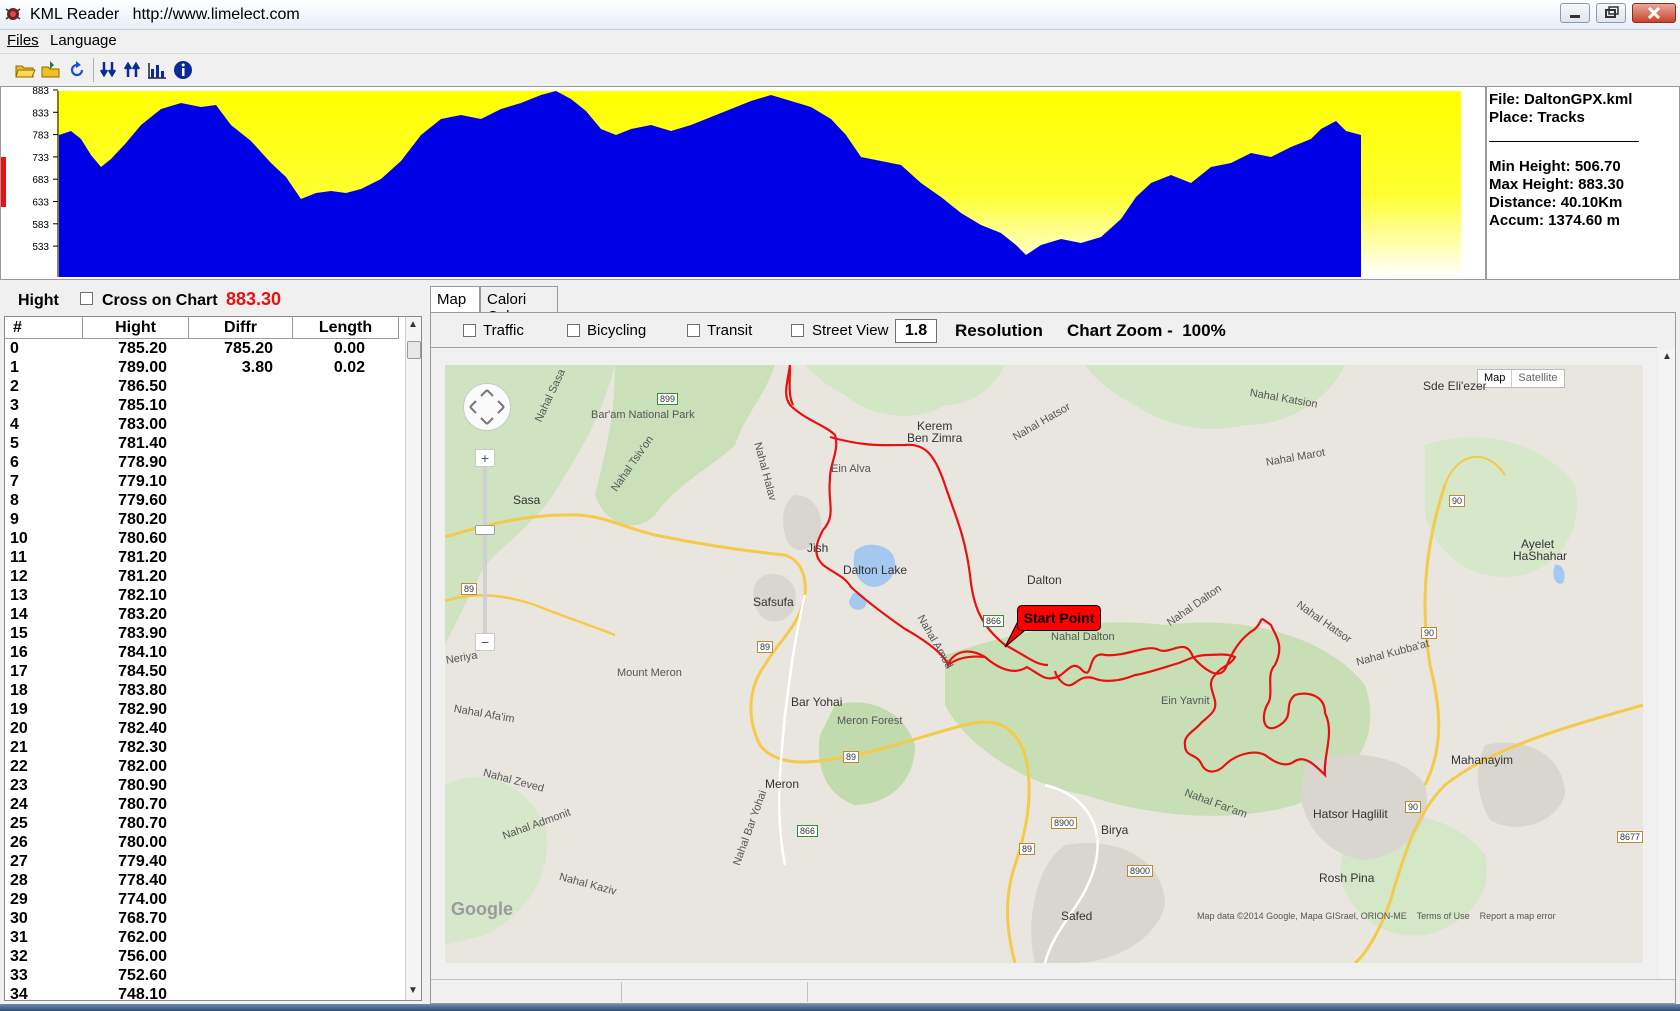 The height and width of the screenshot is (1011, 1680). Describe the element at coordinates (797, 330) in the screenshot. I see `street-view-checkbox` at that location.